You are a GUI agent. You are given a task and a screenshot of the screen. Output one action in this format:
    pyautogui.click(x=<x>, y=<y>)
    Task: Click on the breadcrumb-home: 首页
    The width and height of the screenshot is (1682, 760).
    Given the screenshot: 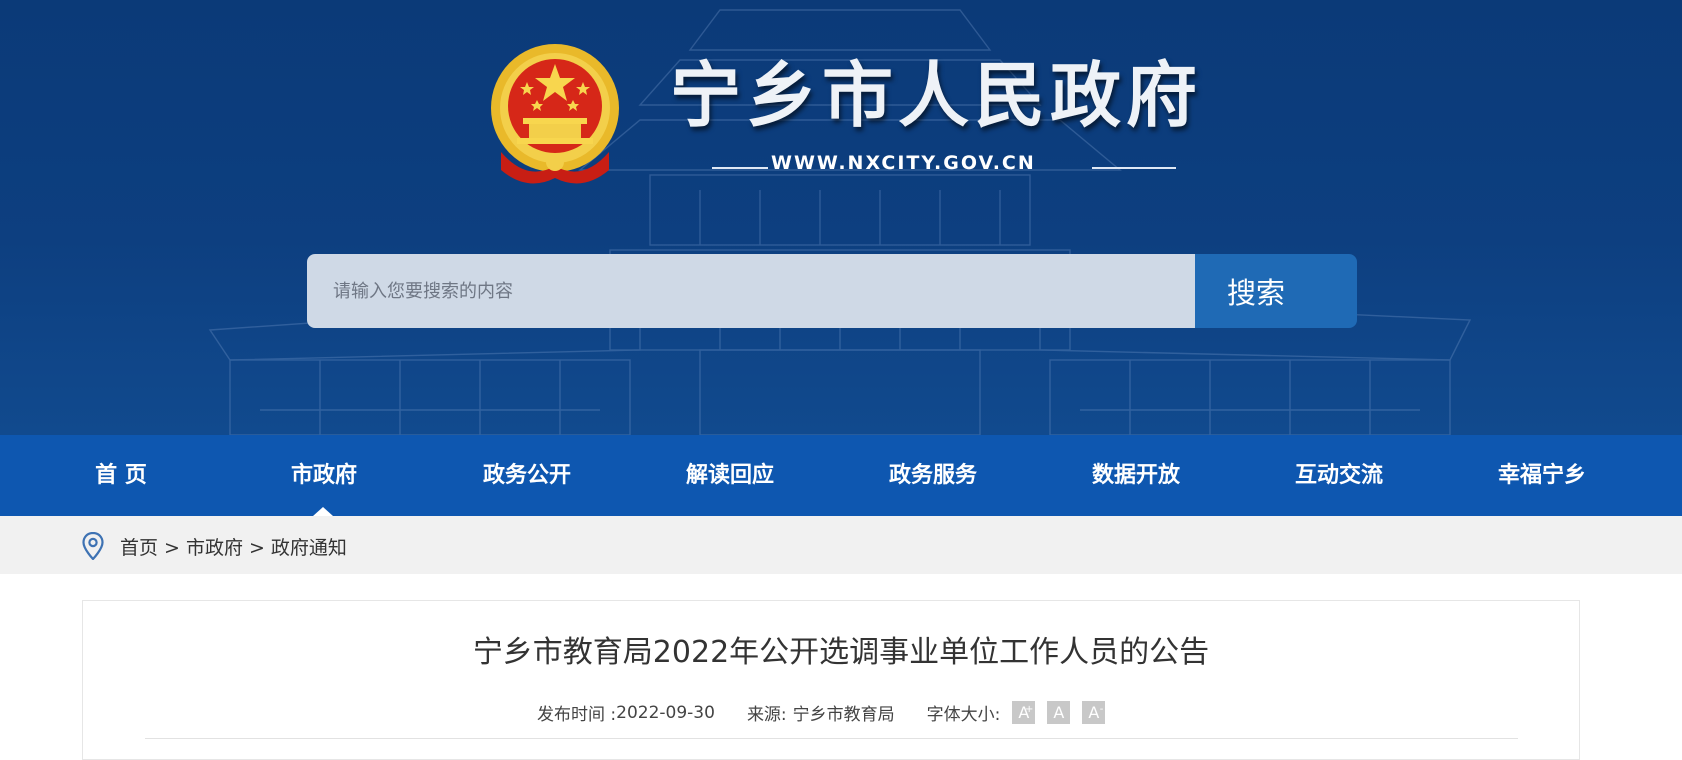 What is the action you would take?
    pyautogui.click(x=139, y=548)
    